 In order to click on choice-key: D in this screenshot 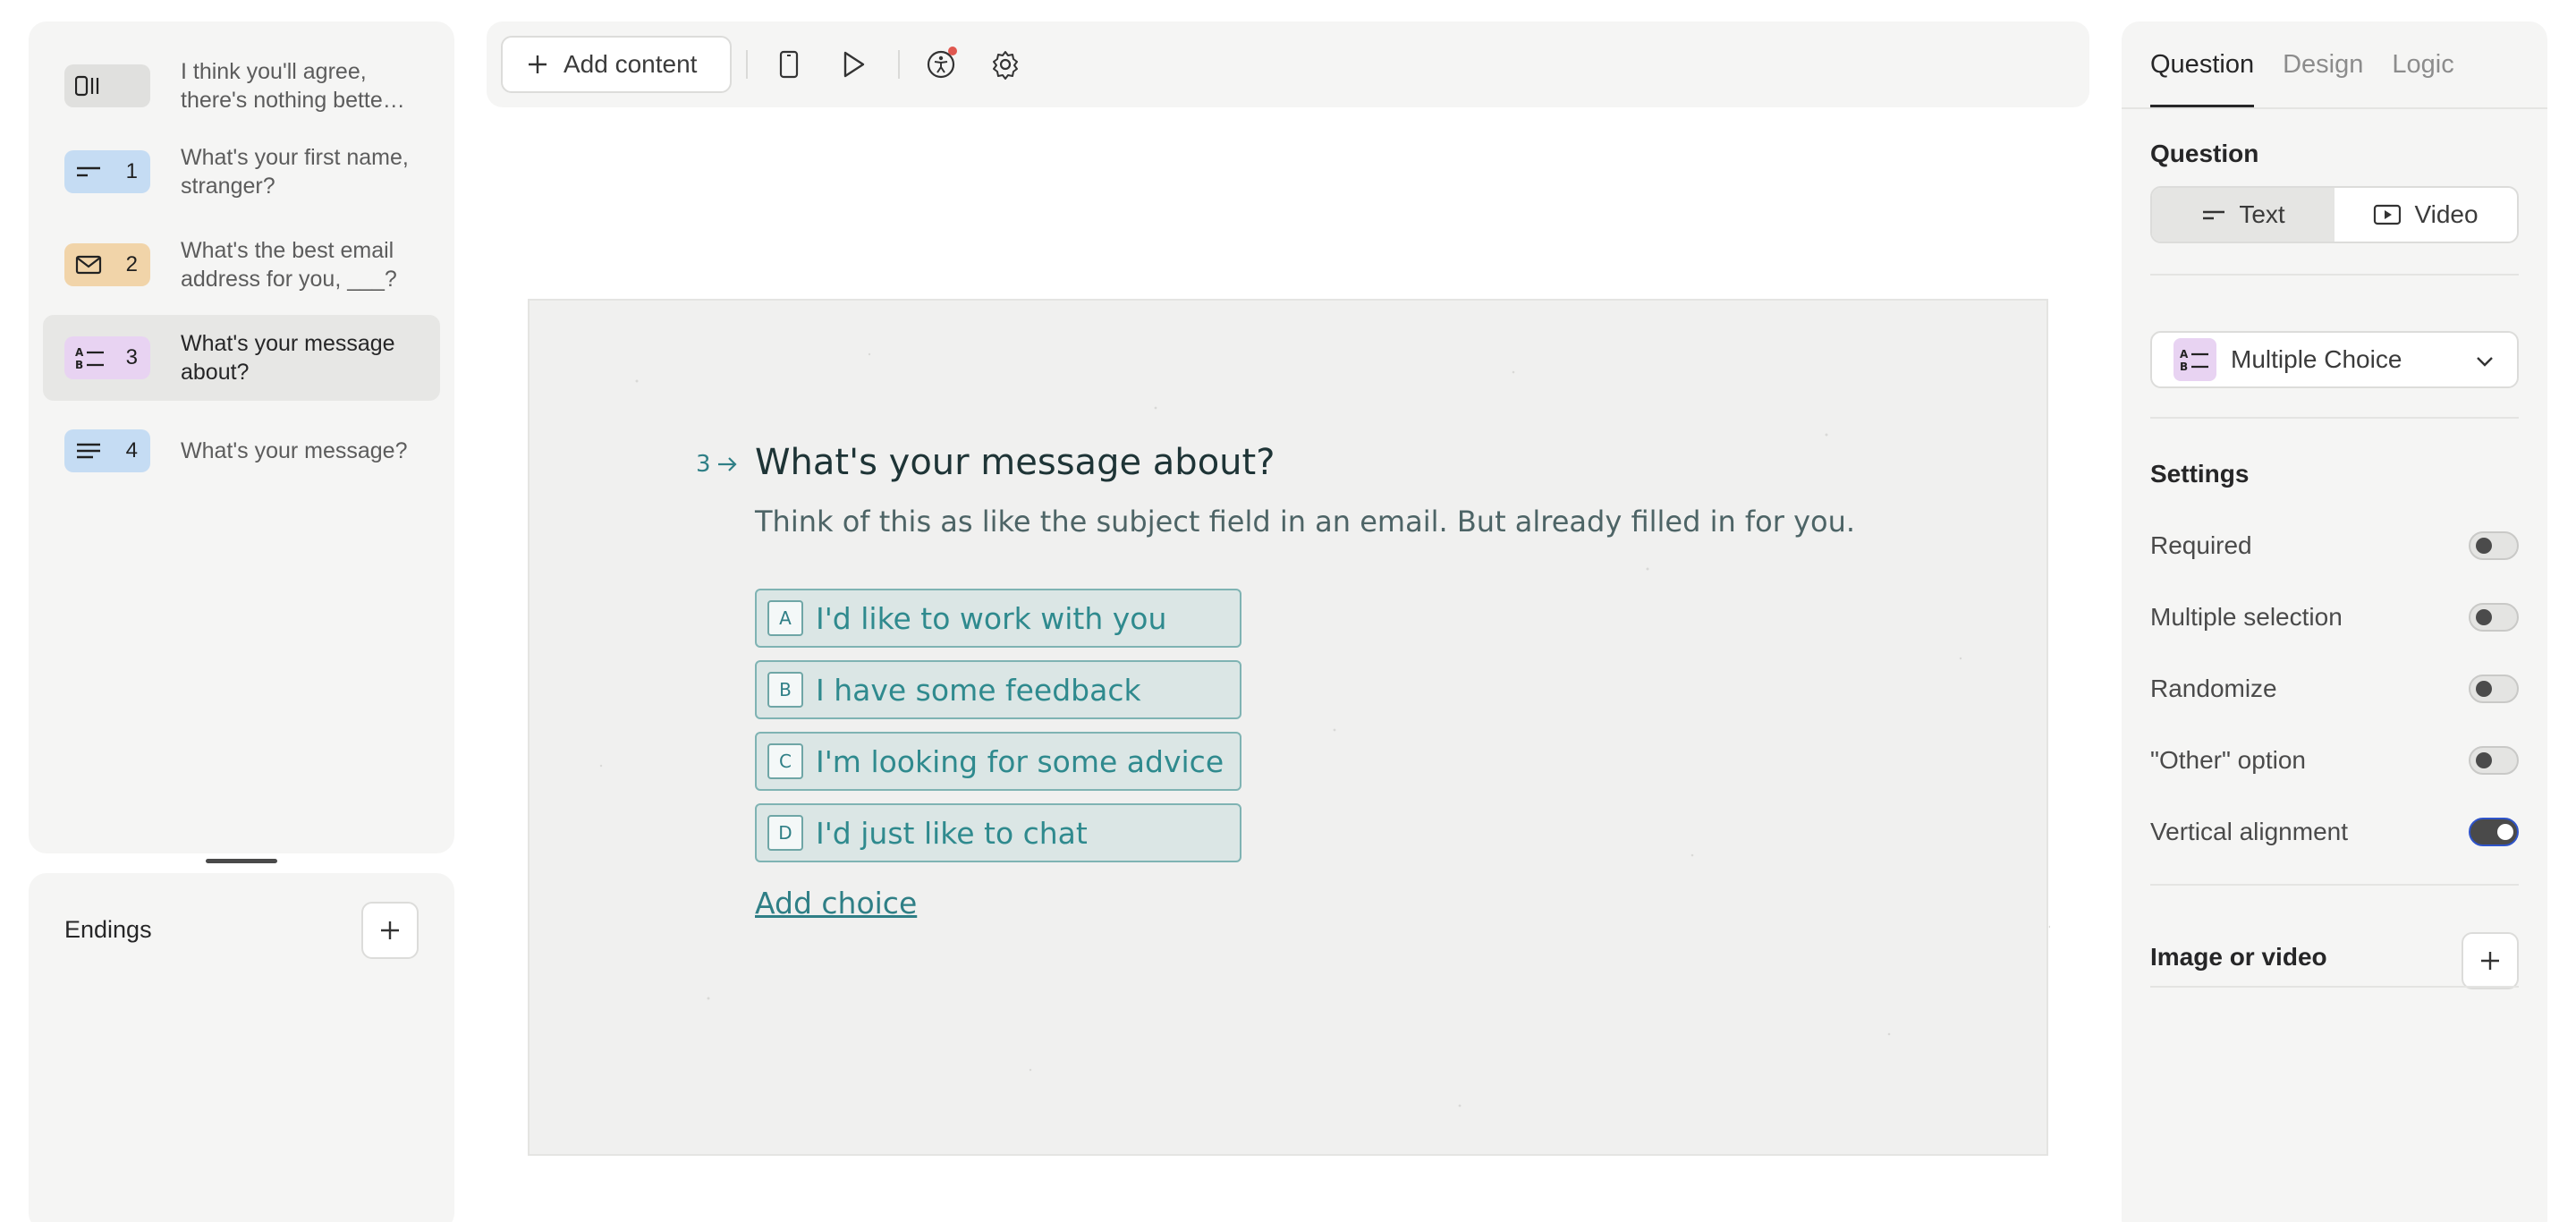, I will do `click(785, 833)`.